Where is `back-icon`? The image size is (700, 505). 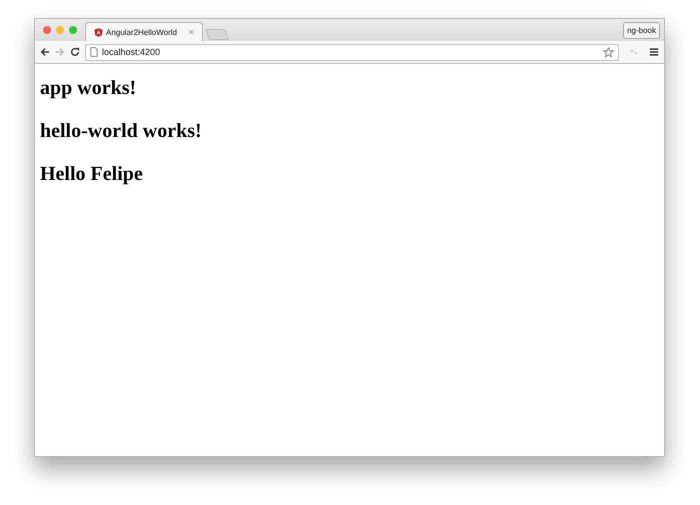
back-icon is located at coordinates (45, 52).